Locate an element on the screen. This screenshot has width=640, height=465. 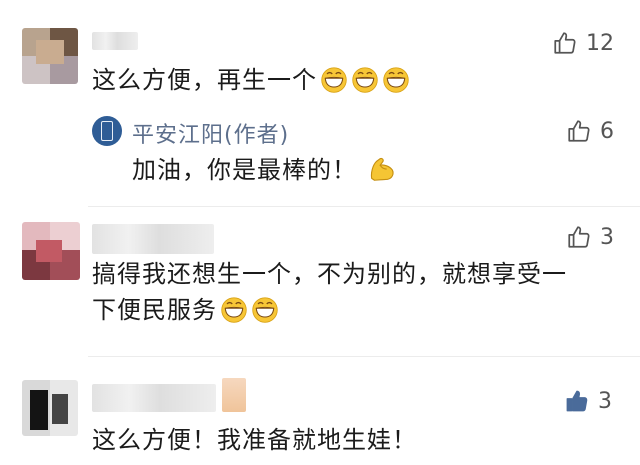
reply-text: 加油，你是最棒的！ is located at coordinates (264, 170).